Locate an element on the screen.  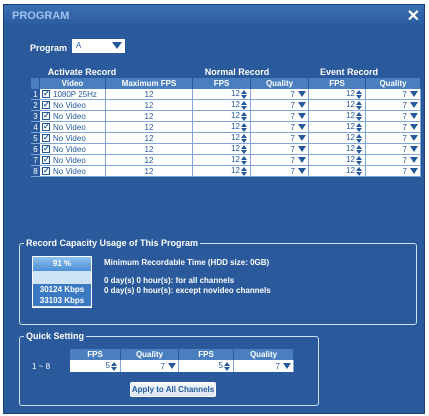
col-event-quality: Quality is located at coordinates (393, 83).